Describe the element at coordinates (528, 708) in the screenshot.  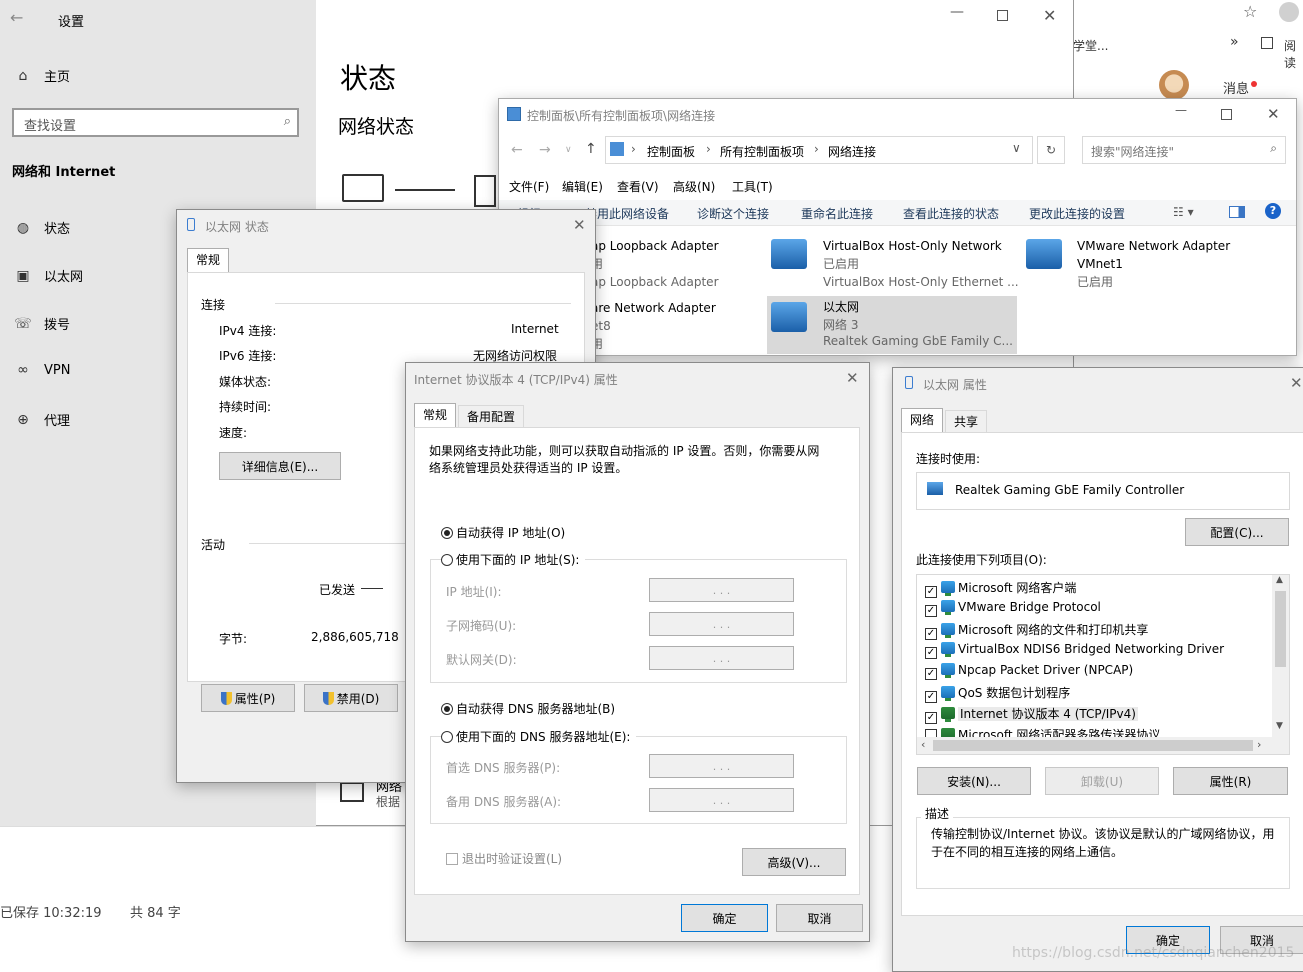
I see `auto-dns-option: 自动获得 DNS 服务器地址(B)` at that location.